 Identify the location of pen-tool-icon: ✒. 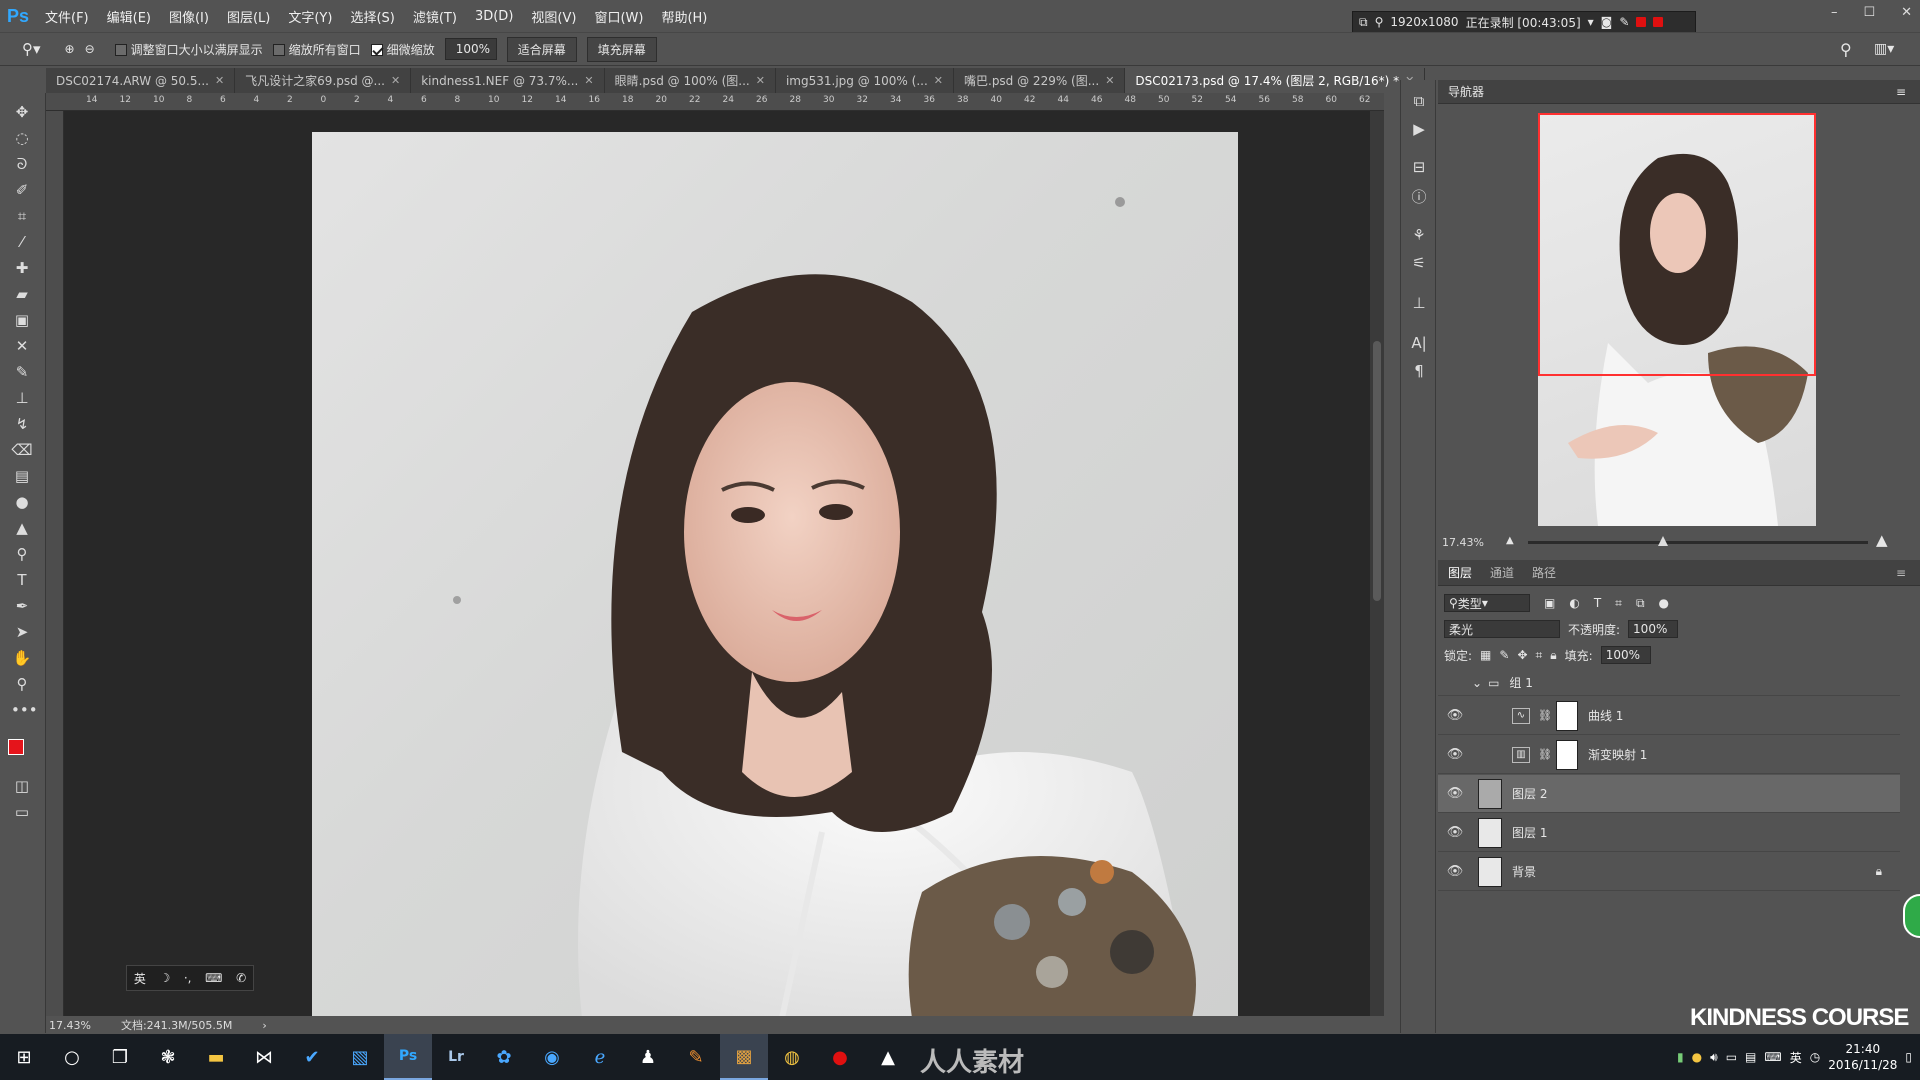
(22, 606).